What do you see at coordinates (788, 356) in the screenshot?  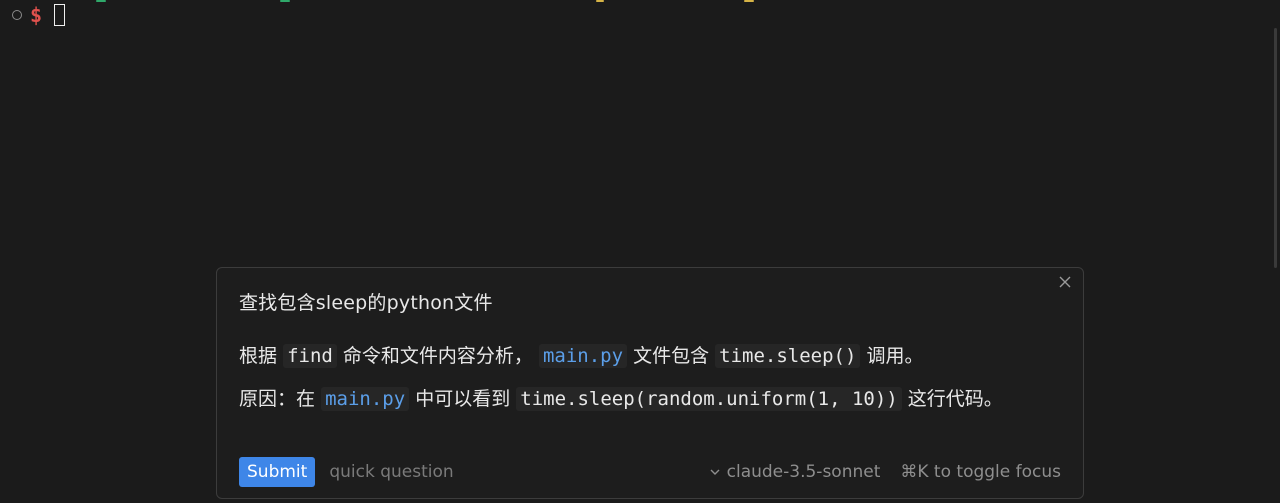 I see `inline-code: time.sleep()` at bounding box center [788, 356].